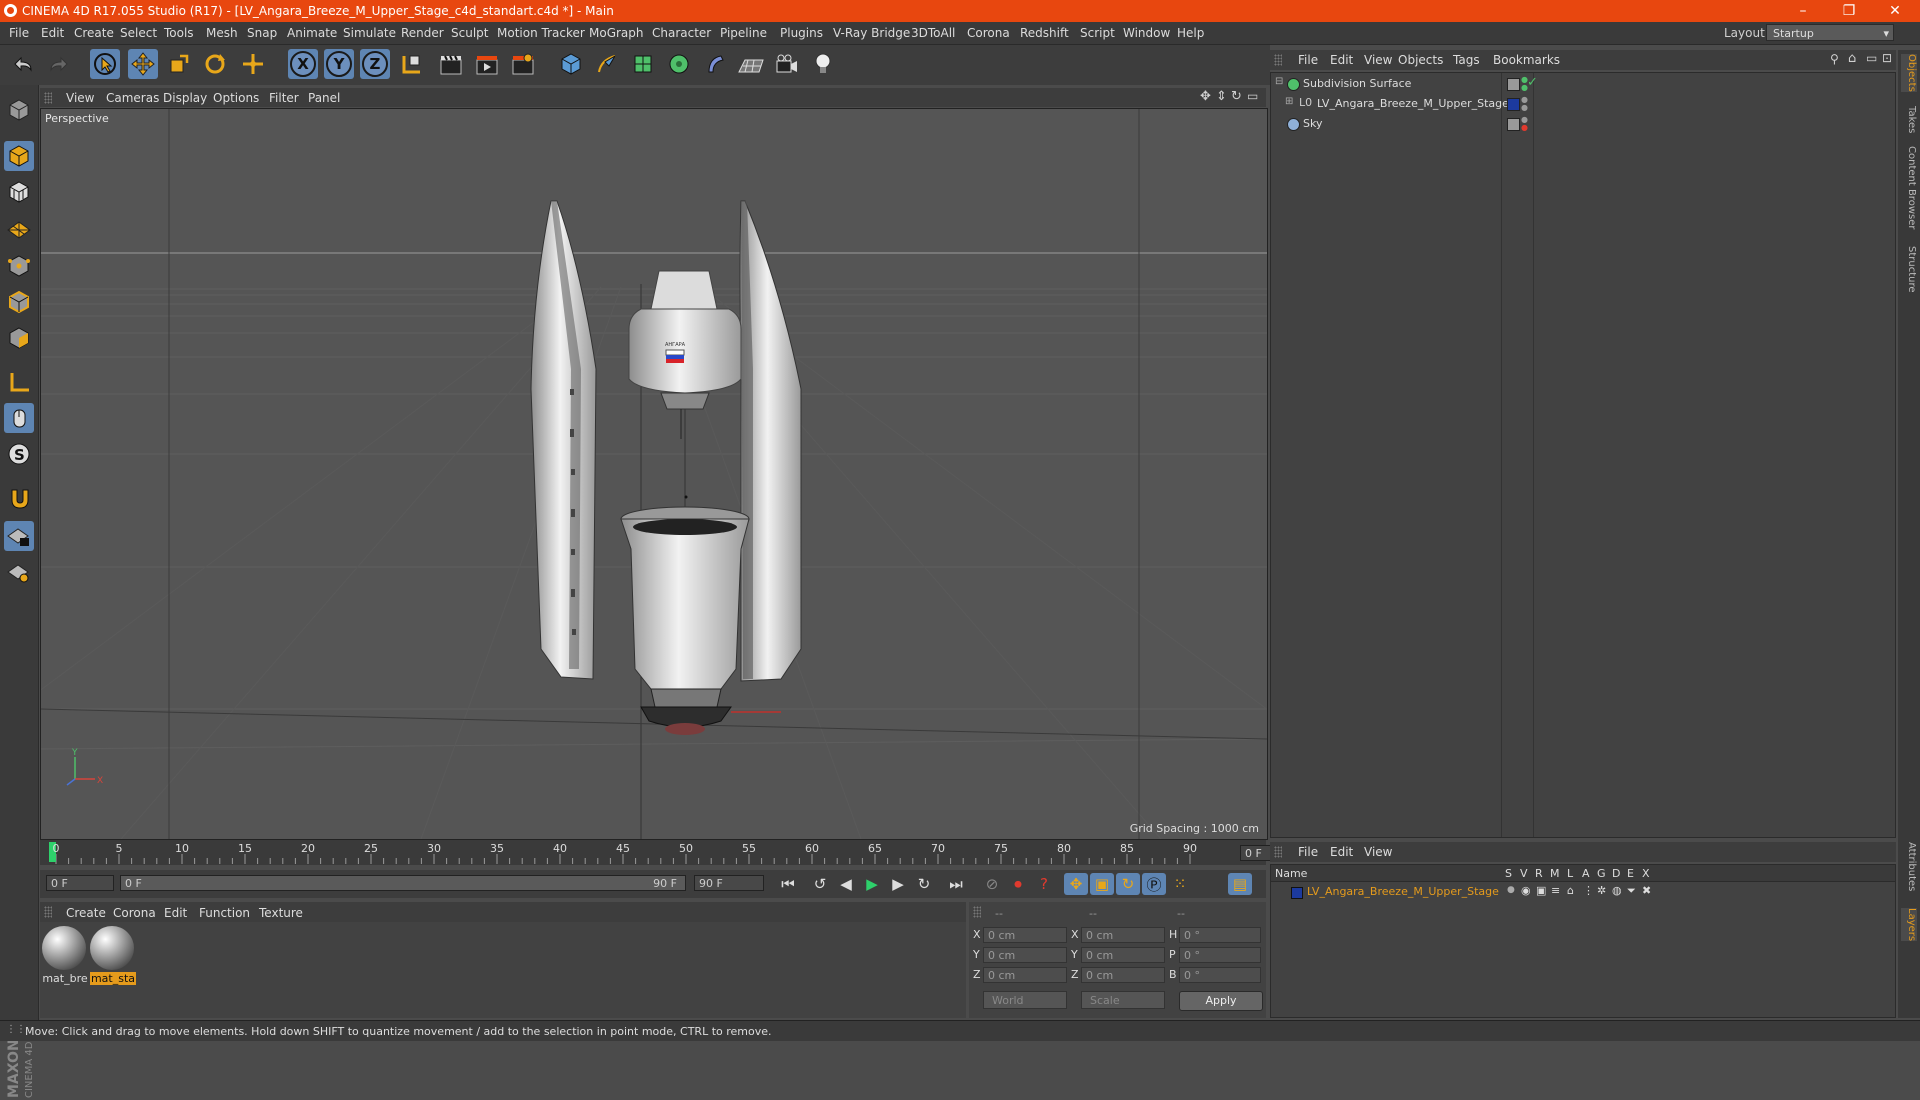 The height and width of the screenshot is (1100, 1920). What do you see at coordinates (1123, 1000) in the screenshot?
I see `size-mode-dropdown: Scale` at bounding box center [1123, 1000].